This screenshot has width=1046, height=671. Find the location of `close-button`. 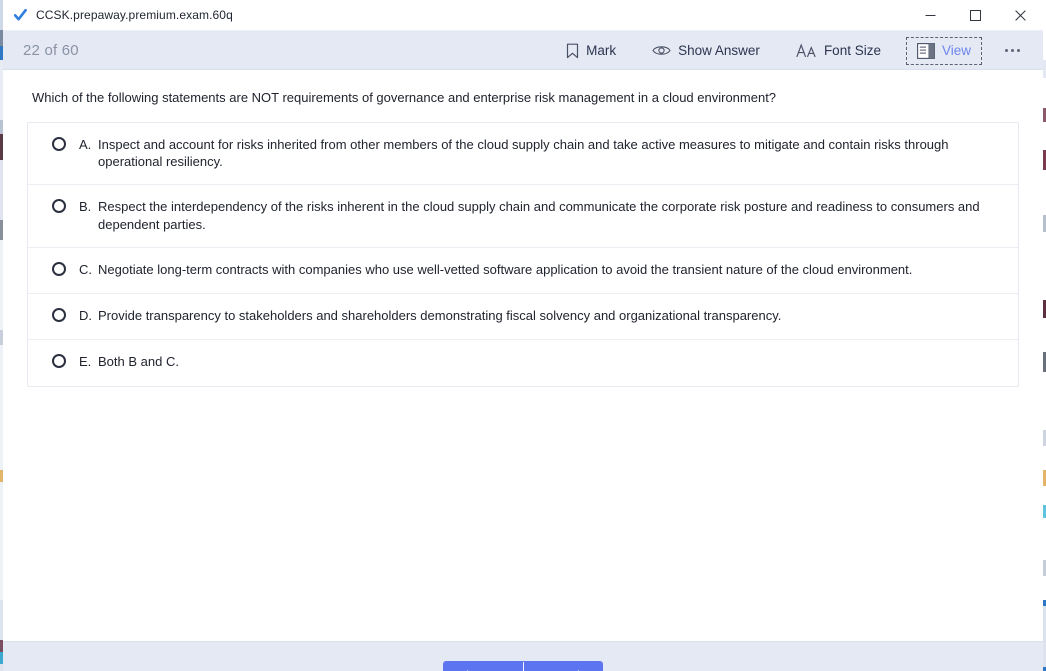

close-button is located at coordinates (1020, 15).